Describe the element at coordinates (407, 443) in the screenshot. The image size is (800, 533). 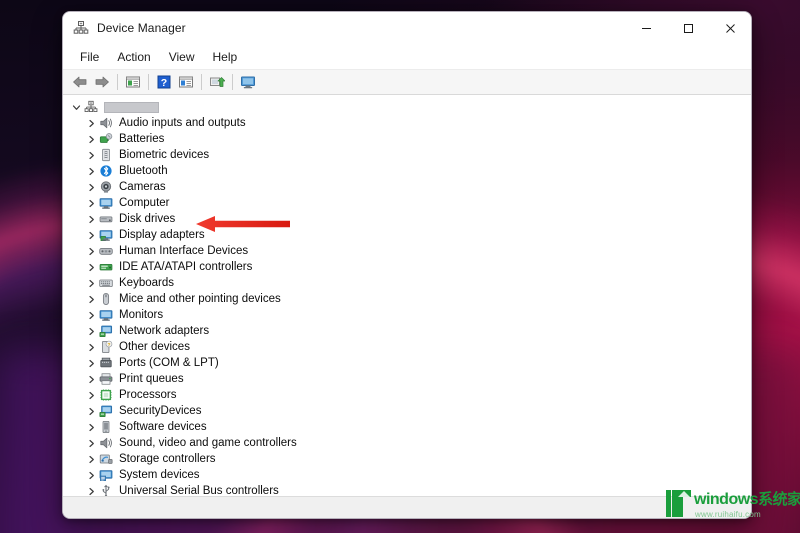
I see `tree-item-sound-video-and-game-controllers: Sound, video and game controllers` at that location.